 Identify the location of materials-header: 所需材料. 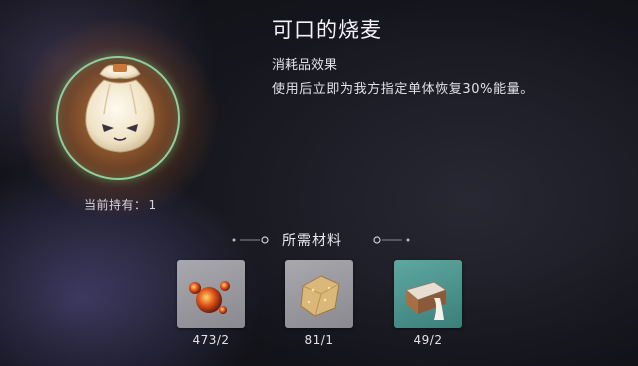
(320, 240).